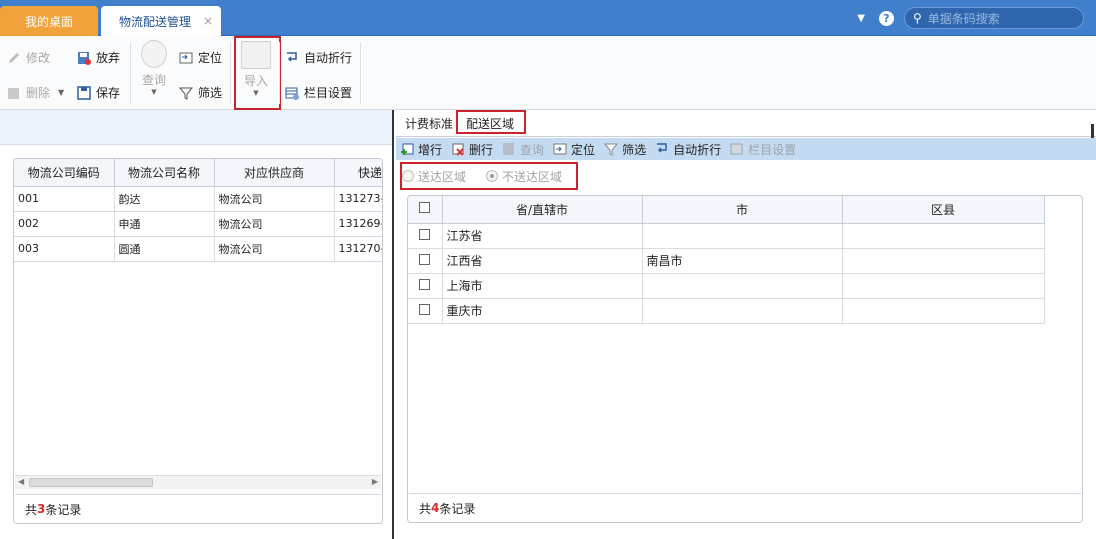 The width and height of the screenshot is (1096, 539). What do you see at coordinates (861, 18) in the screenshot?
I see `chevron-down-icon: ▼` at bounding box center [861, 18].